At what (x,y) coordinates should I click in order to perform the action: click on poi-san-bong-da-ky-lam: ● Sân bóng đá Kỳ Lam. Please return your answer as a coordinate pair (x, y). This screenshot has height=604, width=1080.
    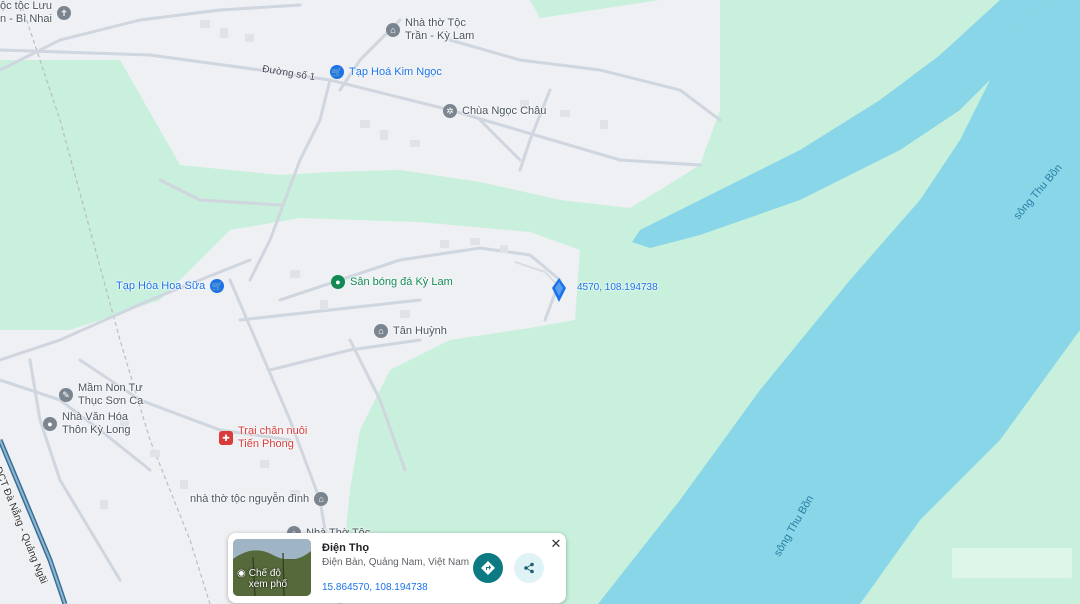
    Looking at the image, I should click on (392, 282).